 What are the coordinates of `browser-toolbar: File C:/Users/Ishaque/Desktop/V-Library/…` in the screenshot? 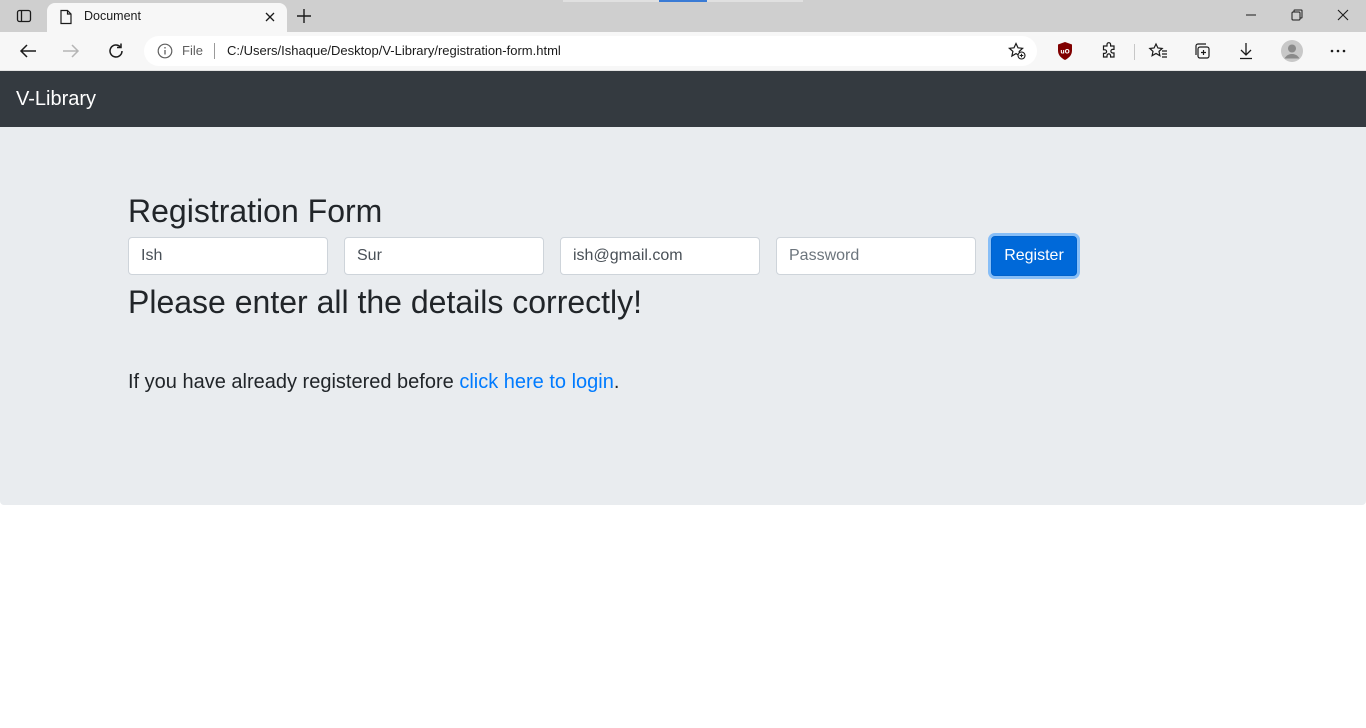 It's located at (683, 51).